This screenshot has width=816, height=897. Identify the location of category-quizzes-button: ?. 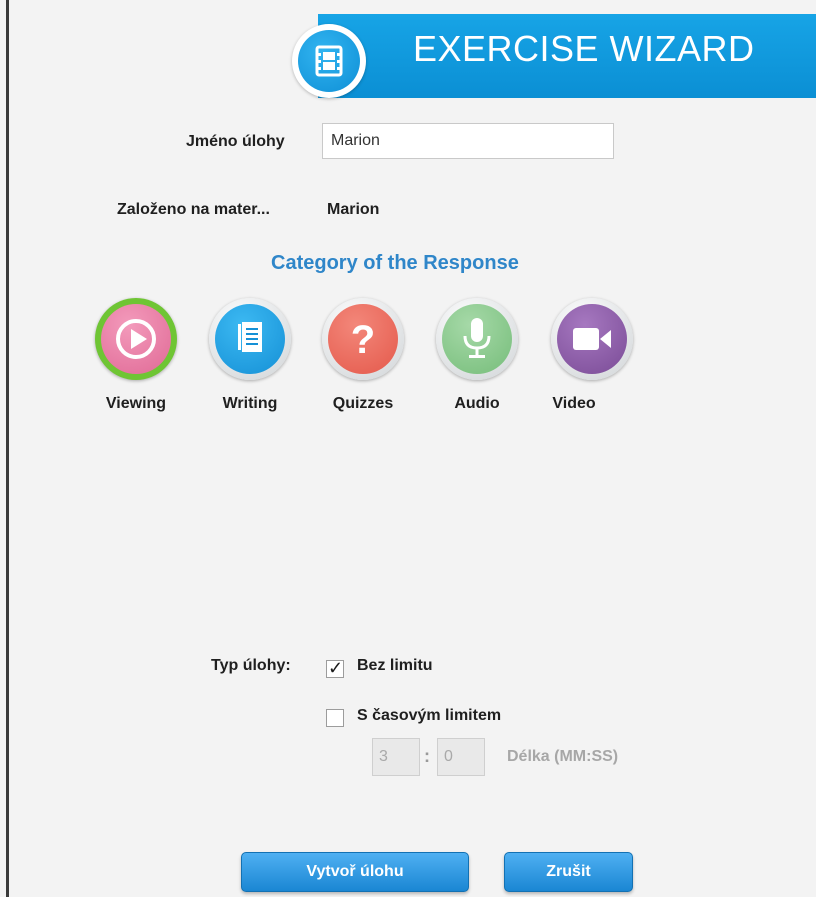
(363, 339).